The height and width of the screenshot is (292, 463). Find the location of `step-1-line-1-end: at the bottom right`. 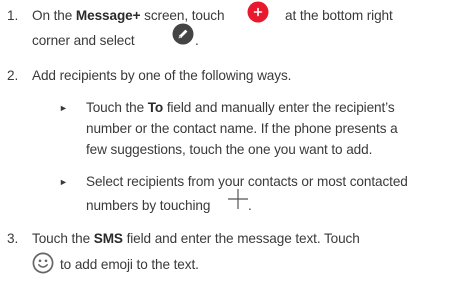

step-1-line-1-end: at the bottom right is located at coordinates (339, 15).